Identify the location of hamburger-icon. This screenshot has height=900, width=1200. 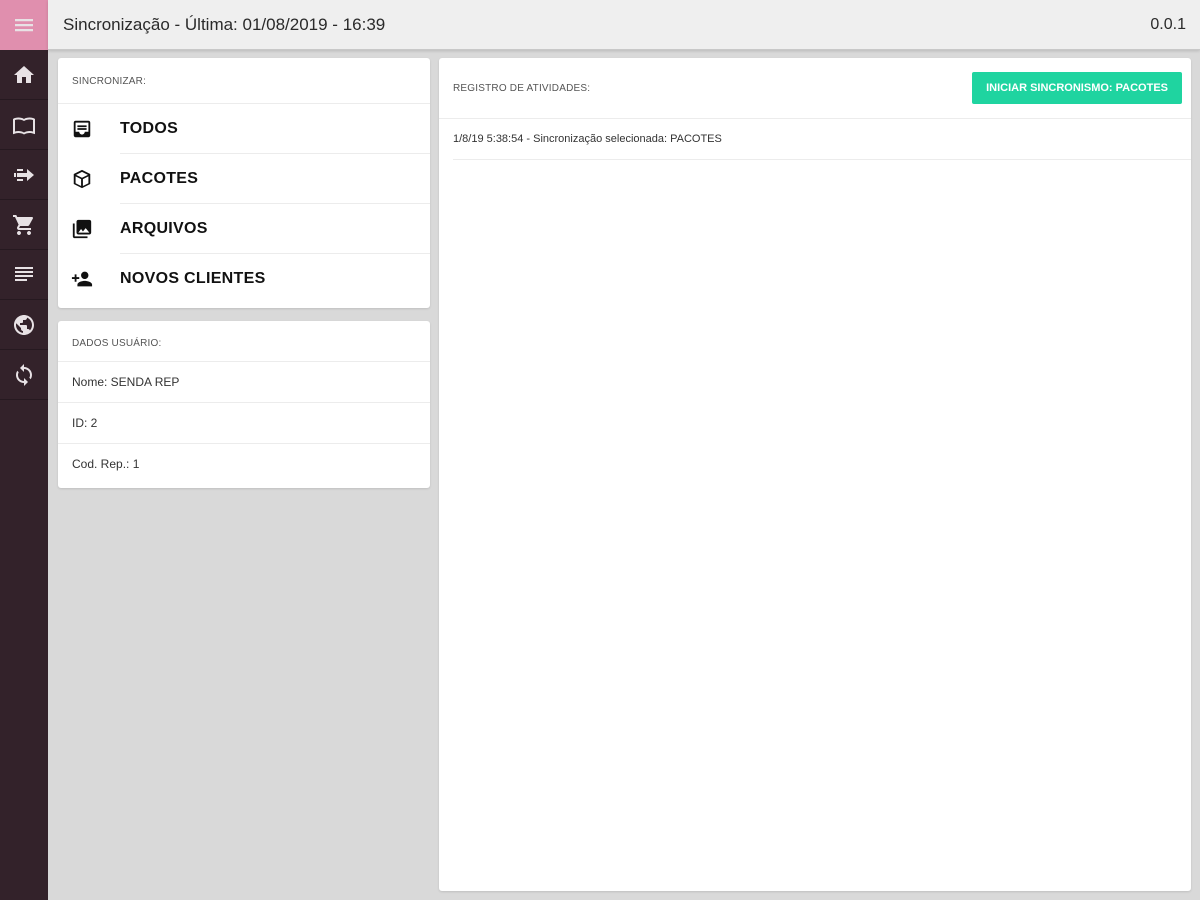
(24, 25).